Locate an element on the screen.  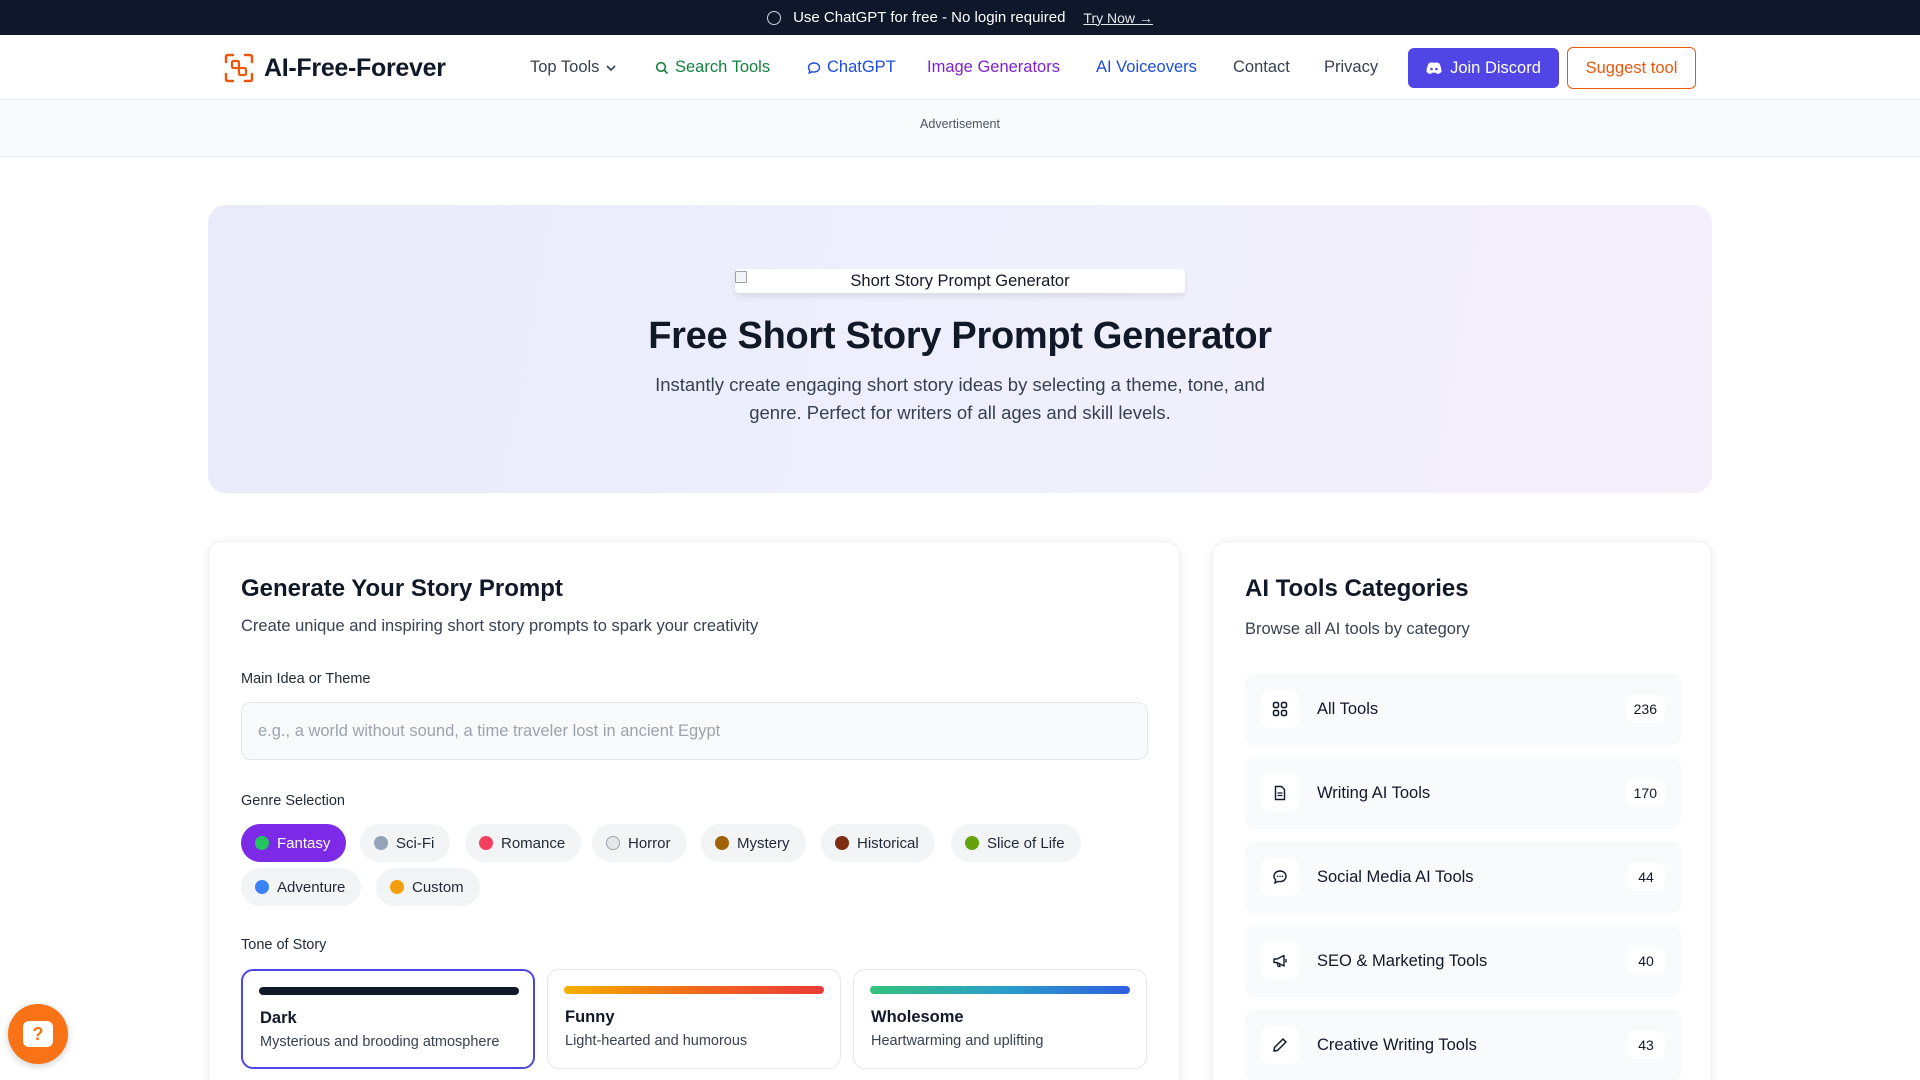
discord-icon is located at coordinates (1434, 68).